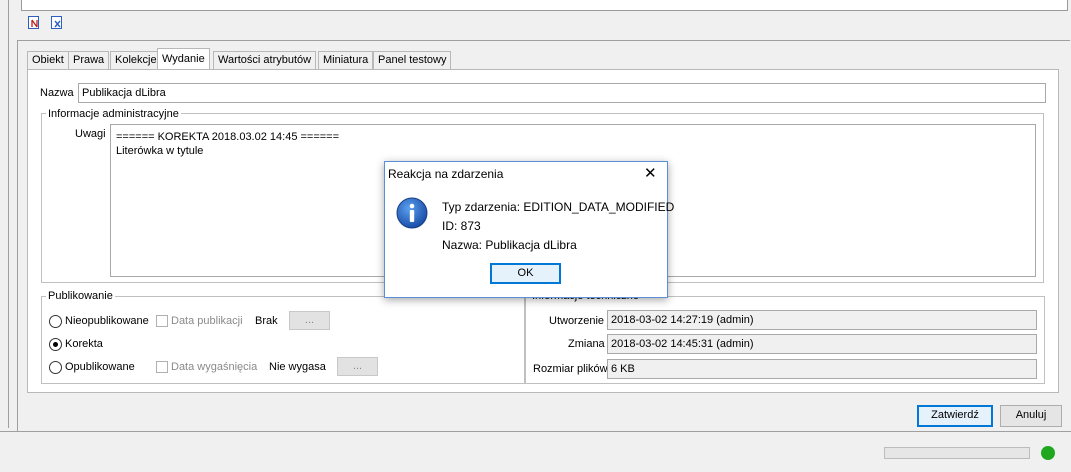 The height and width of the screenshot is (472, 1071). Describe the element at coordinates (412, 214) in the screenshot. I see `info-icon` at that location.